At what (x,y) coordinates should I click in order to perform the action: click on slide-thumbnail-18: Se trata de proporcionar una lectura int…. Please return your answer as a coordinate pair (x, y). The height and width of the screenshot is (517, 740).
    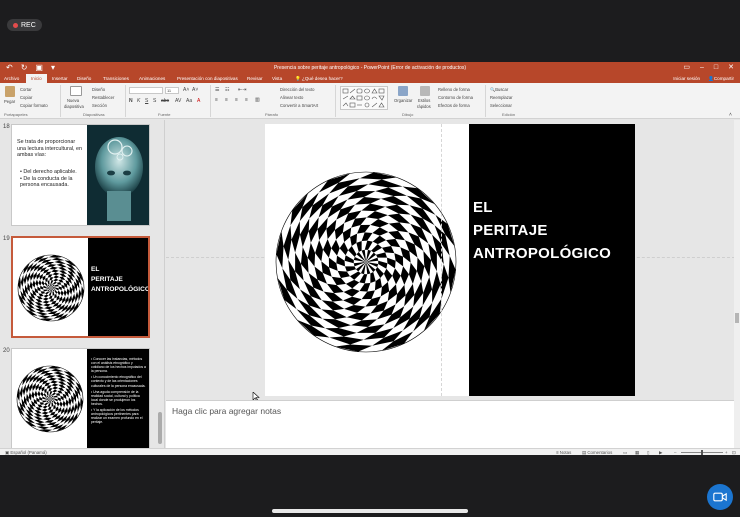
    Looking at the image, I should click on (80, 175).